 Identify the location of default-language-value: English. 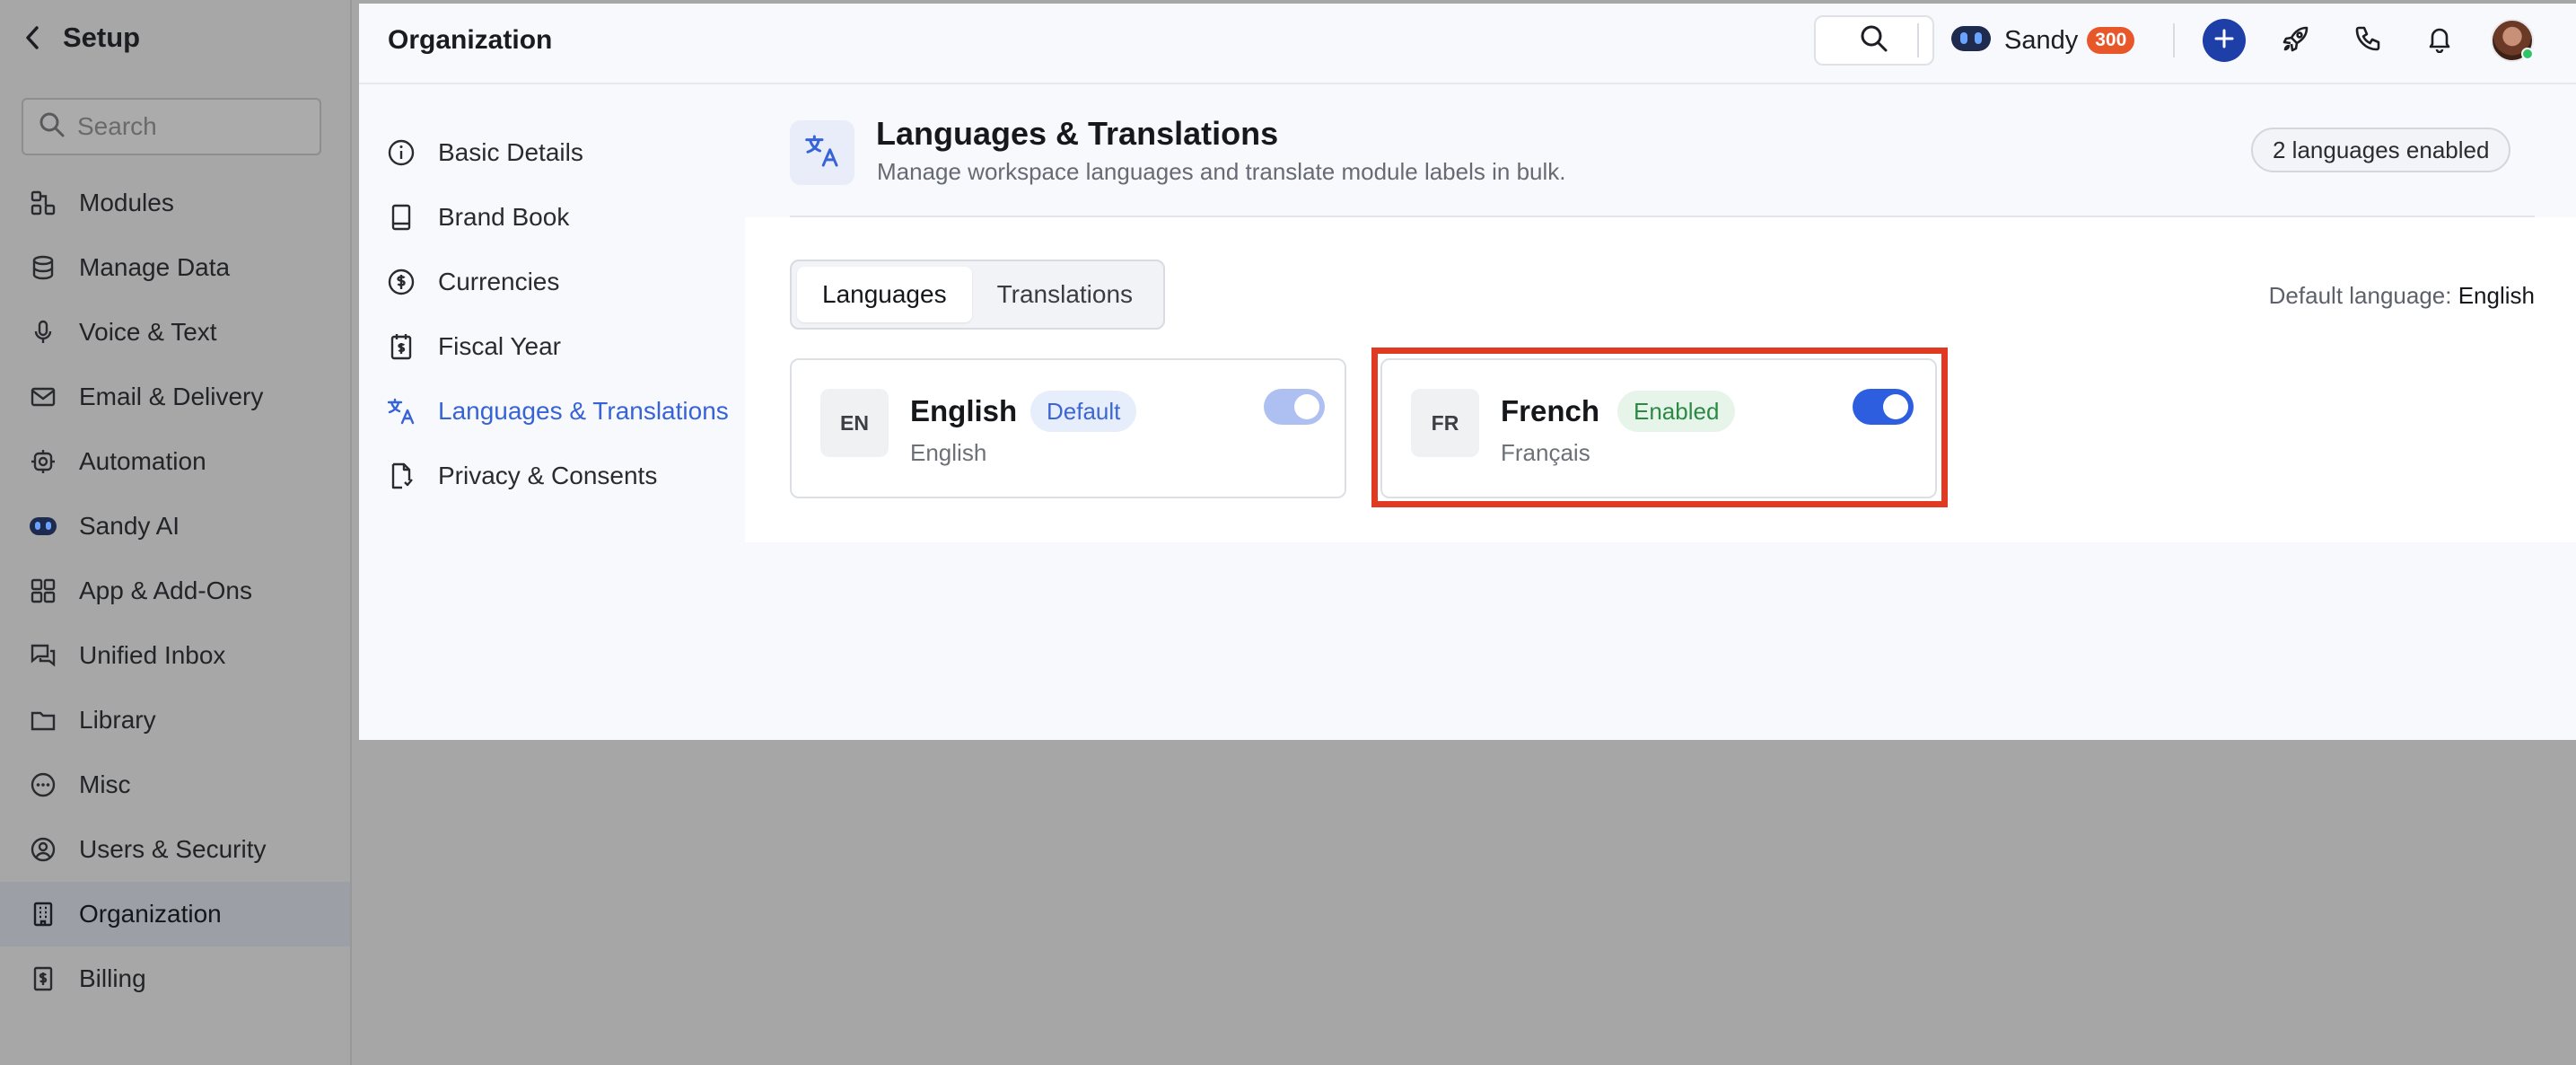
(2496, 295).